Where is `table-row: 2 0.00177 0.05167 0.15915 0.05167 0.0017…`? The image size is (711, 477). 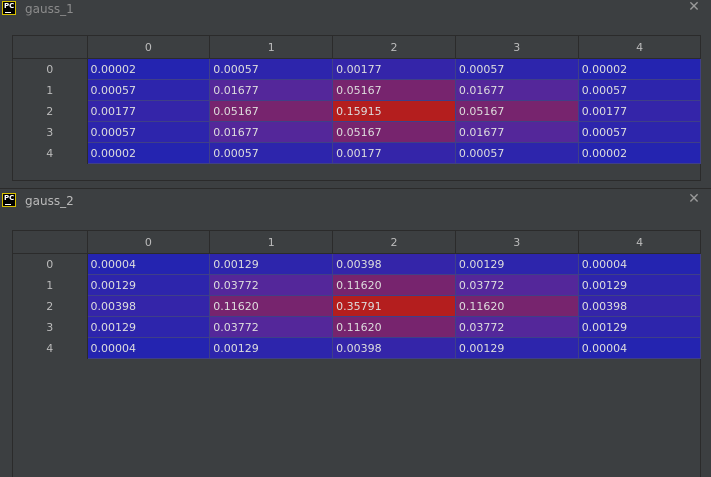 table-row: 2 0.00177 0.05167 0.15915 0.05167 0.0017… is located at coordinates (357, 111).